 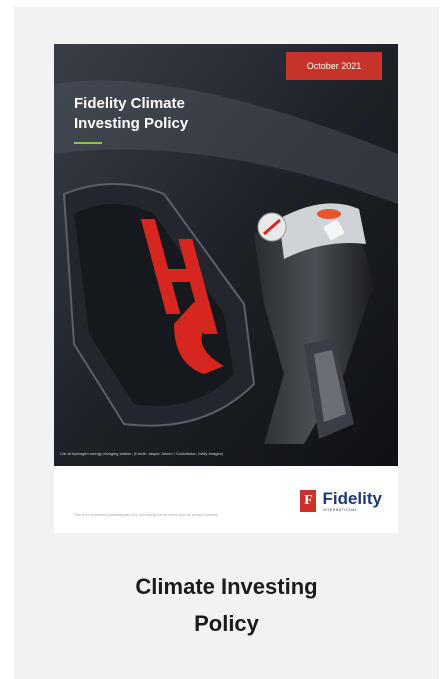 What do you see at coordinates (334, 66) in the screenshot?
I see `date-badge: October 2021` at bounding box center [334, 66].